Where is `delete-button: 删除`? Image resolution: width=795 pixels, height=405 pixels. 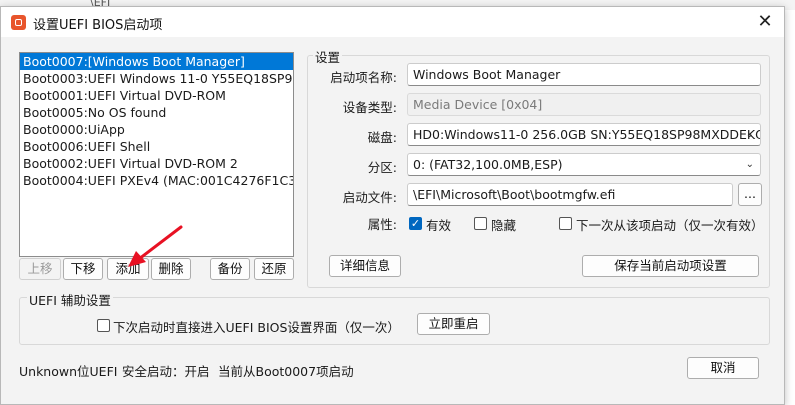 delete-button: 删除 is located at coordinates (171, 269).